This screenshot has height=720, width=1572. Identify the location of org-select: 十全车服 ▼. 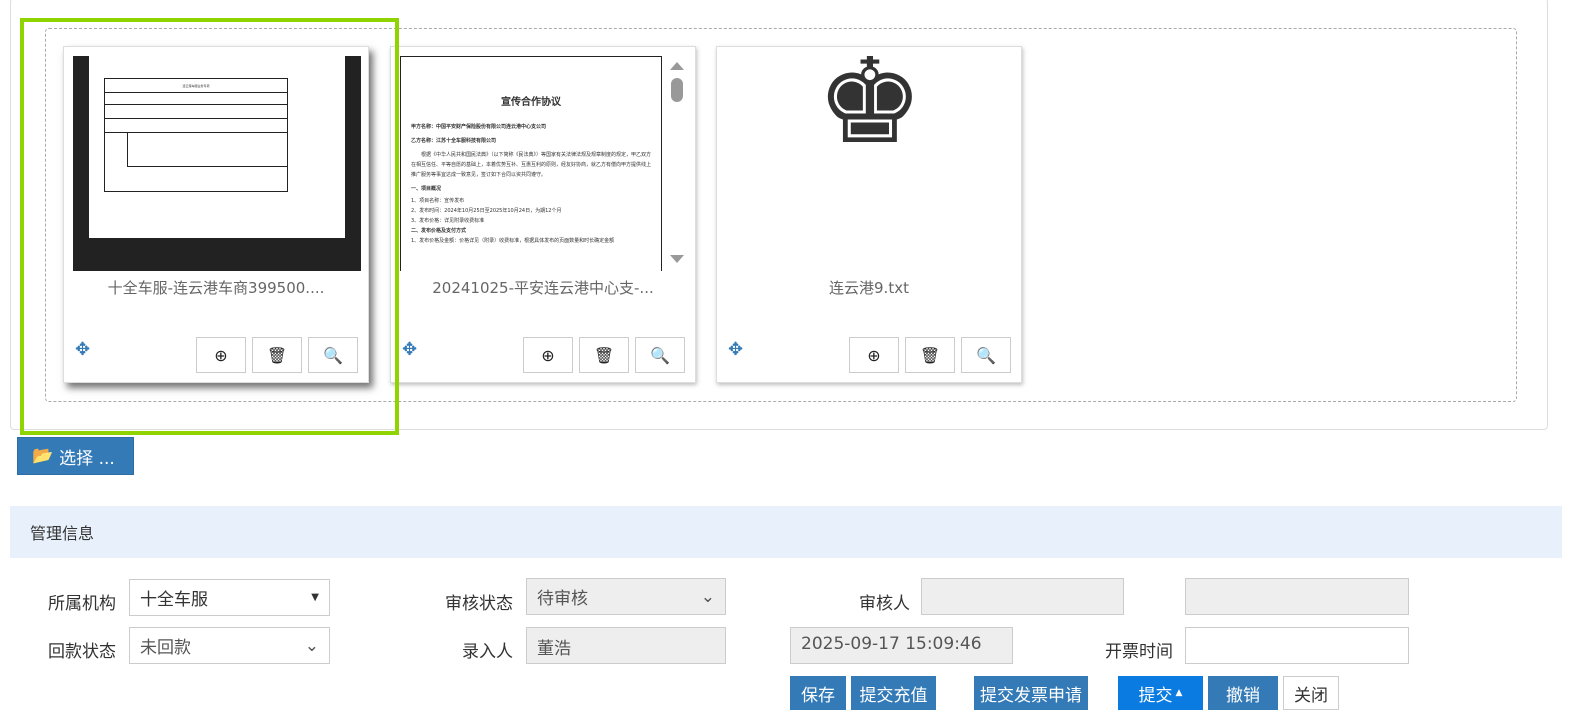
(229, 597).